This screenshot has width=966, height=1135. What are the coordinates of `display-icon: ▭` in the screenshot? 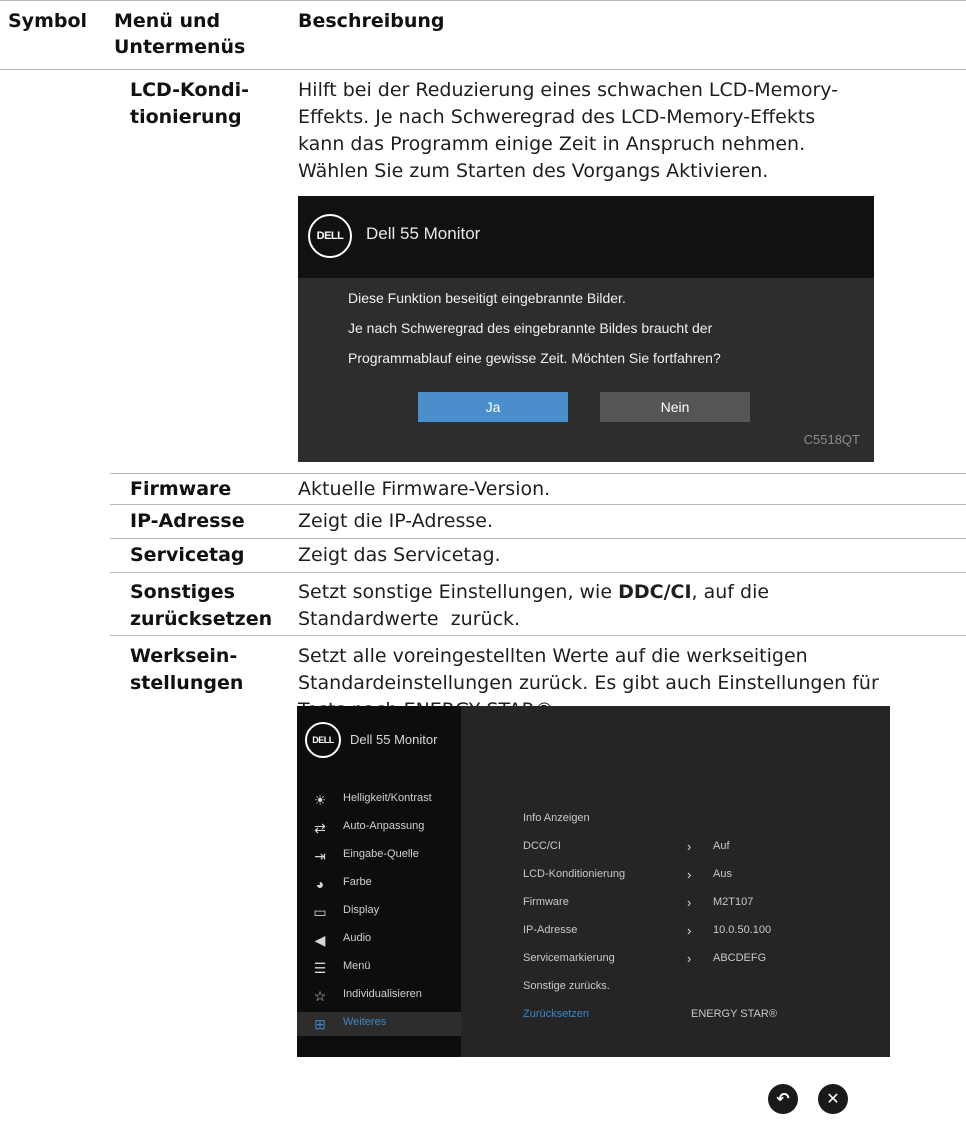 It's located at (320, 912).